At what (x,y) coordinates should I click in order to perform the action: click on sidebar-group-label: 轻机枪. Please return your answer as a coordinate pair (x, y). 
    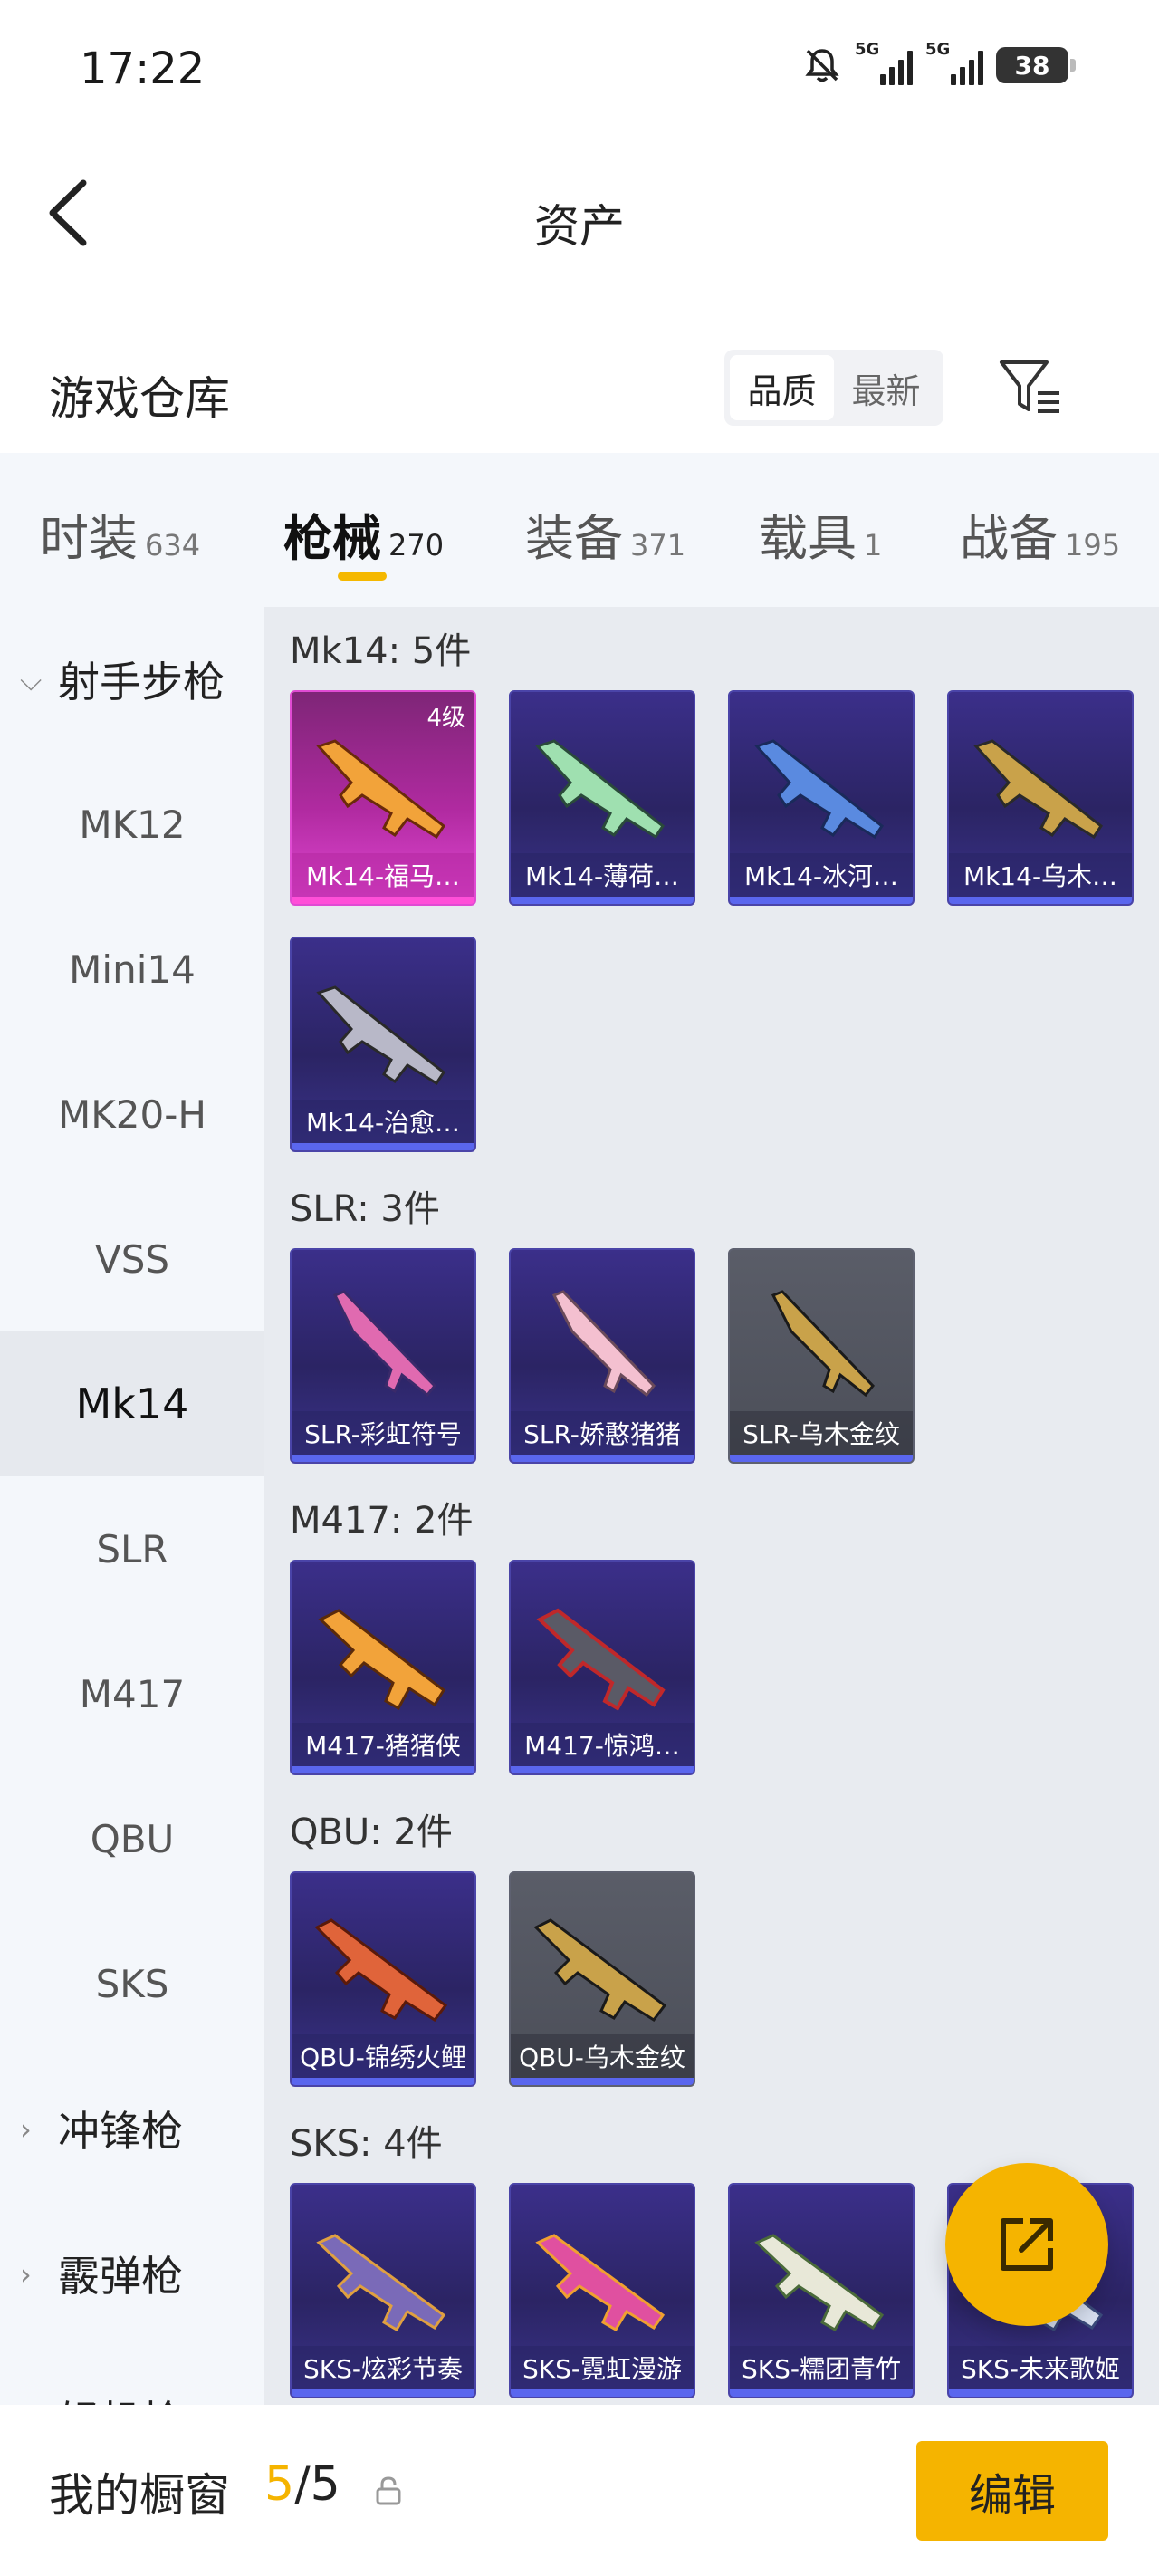
    Looking at the image, I should click on (121, 2397).